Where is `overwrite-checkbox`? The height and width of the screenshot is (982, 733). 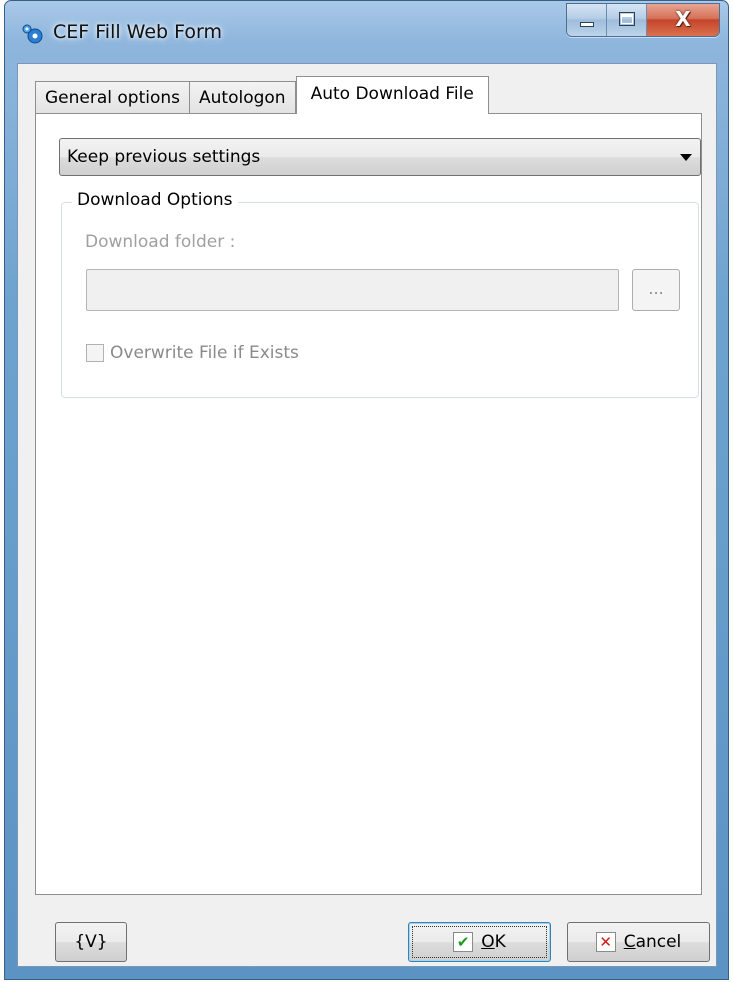
overwrite-checkbox is located at coordinates (95, 353).